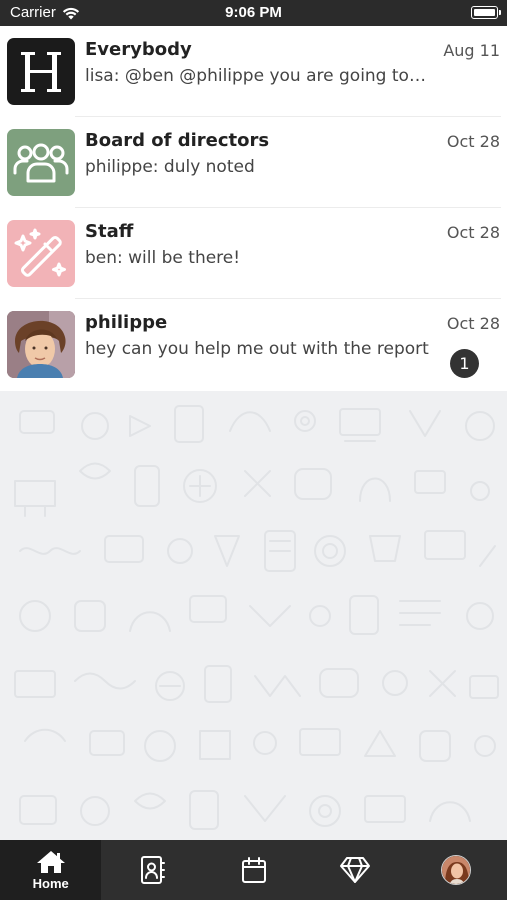 The width and height of the screenshot is (507, 900). I want to click on conversation-preview: ben: will be there!, so click(163, 258).